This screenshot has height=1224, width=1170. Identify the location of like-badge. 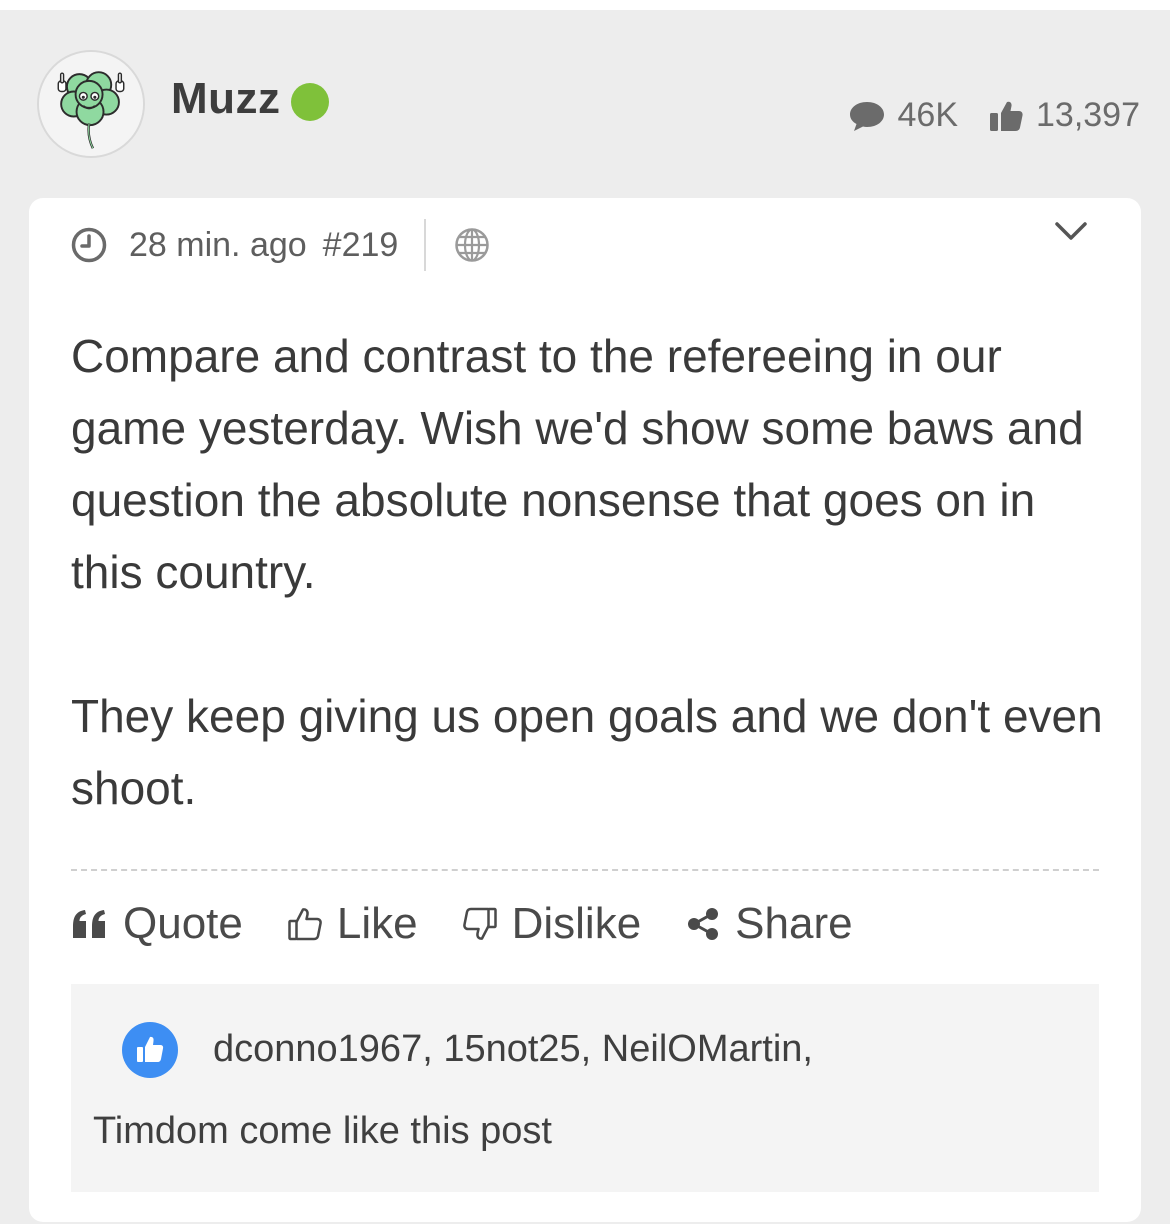
(150, 1050).